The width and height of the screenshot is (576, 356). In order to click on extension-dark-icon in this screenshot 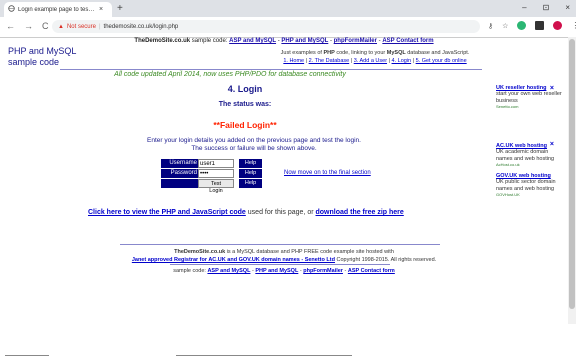, I will do `click(540, 25)`.